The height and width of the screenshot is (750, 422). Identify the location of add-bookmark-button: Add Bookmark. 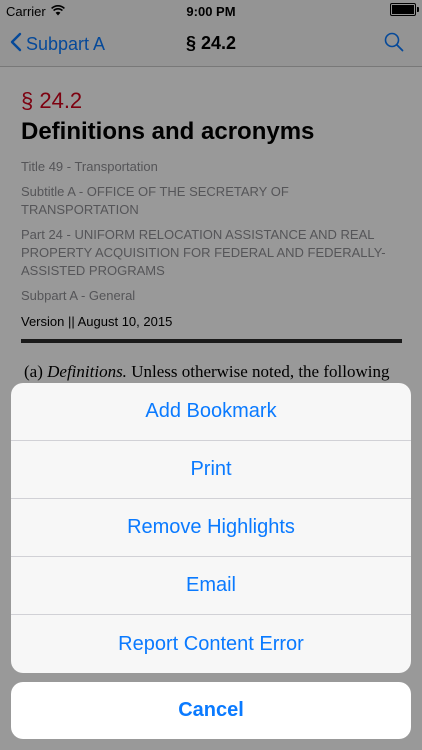
(211, 412).